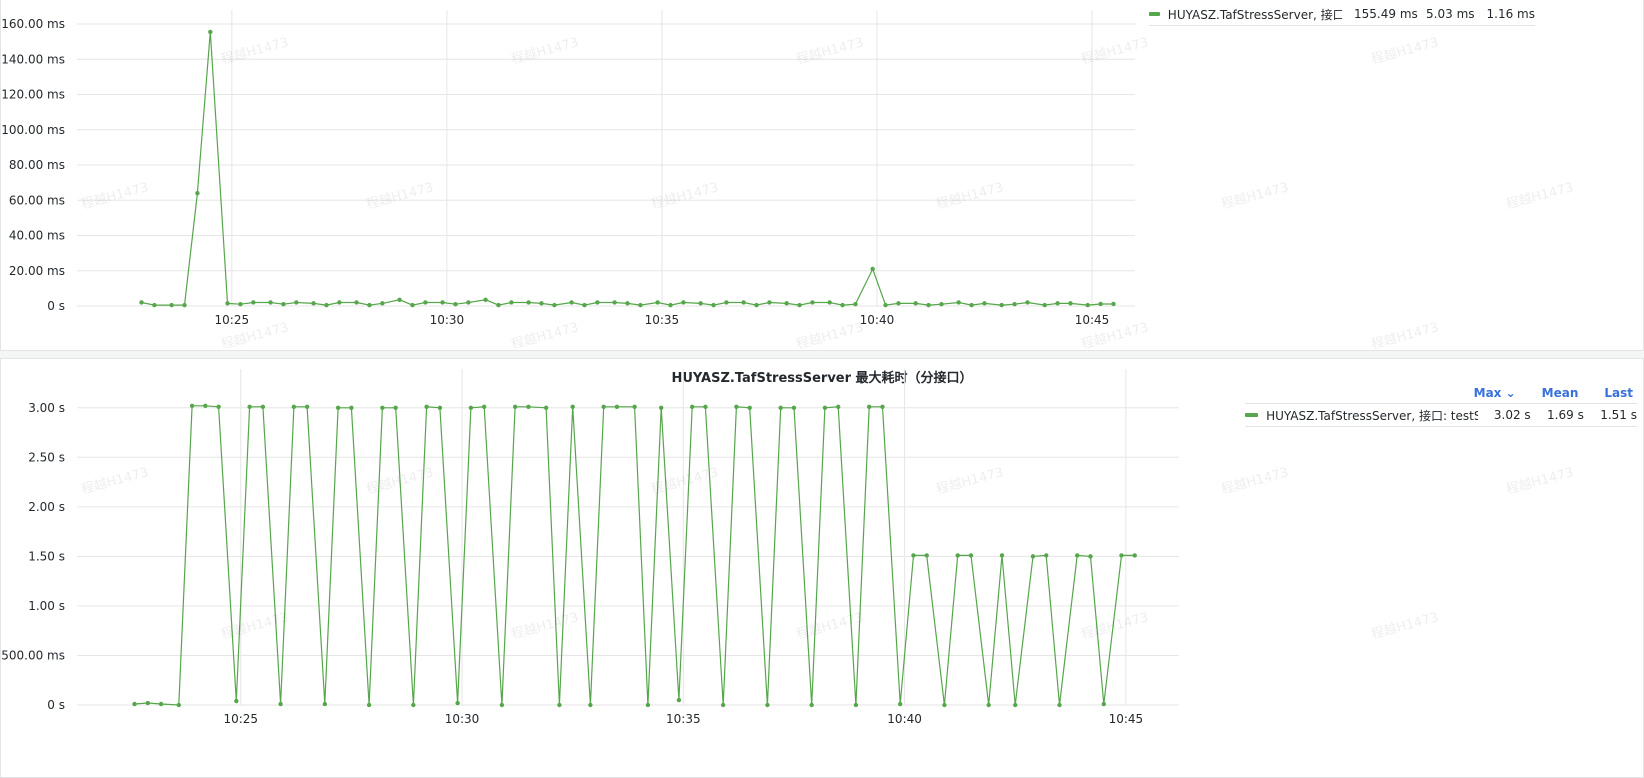 This screenshot has width=1644, height=778. Describe the element at coordinates (46, 457) in the screenshot. I see `y-tick-label: 2.50 s` at that location.